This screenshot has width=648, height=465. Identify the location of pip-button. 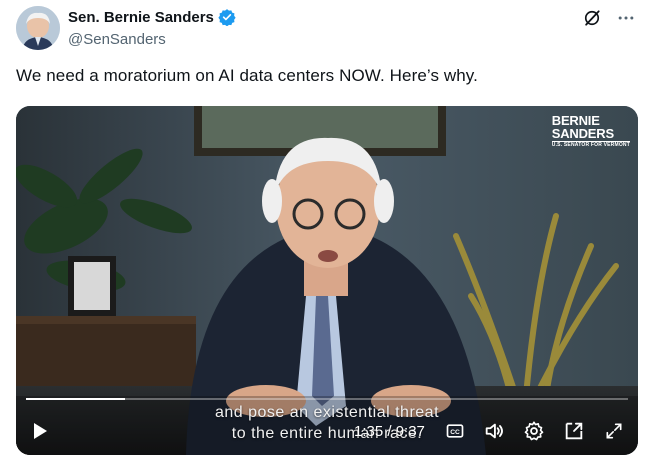
(574, 431).